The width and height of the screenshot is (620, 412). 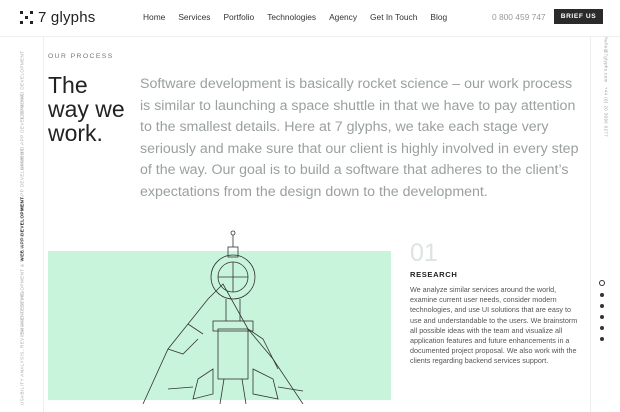 I want to click on nav-blog: Blog, so click(x=438, y=17).